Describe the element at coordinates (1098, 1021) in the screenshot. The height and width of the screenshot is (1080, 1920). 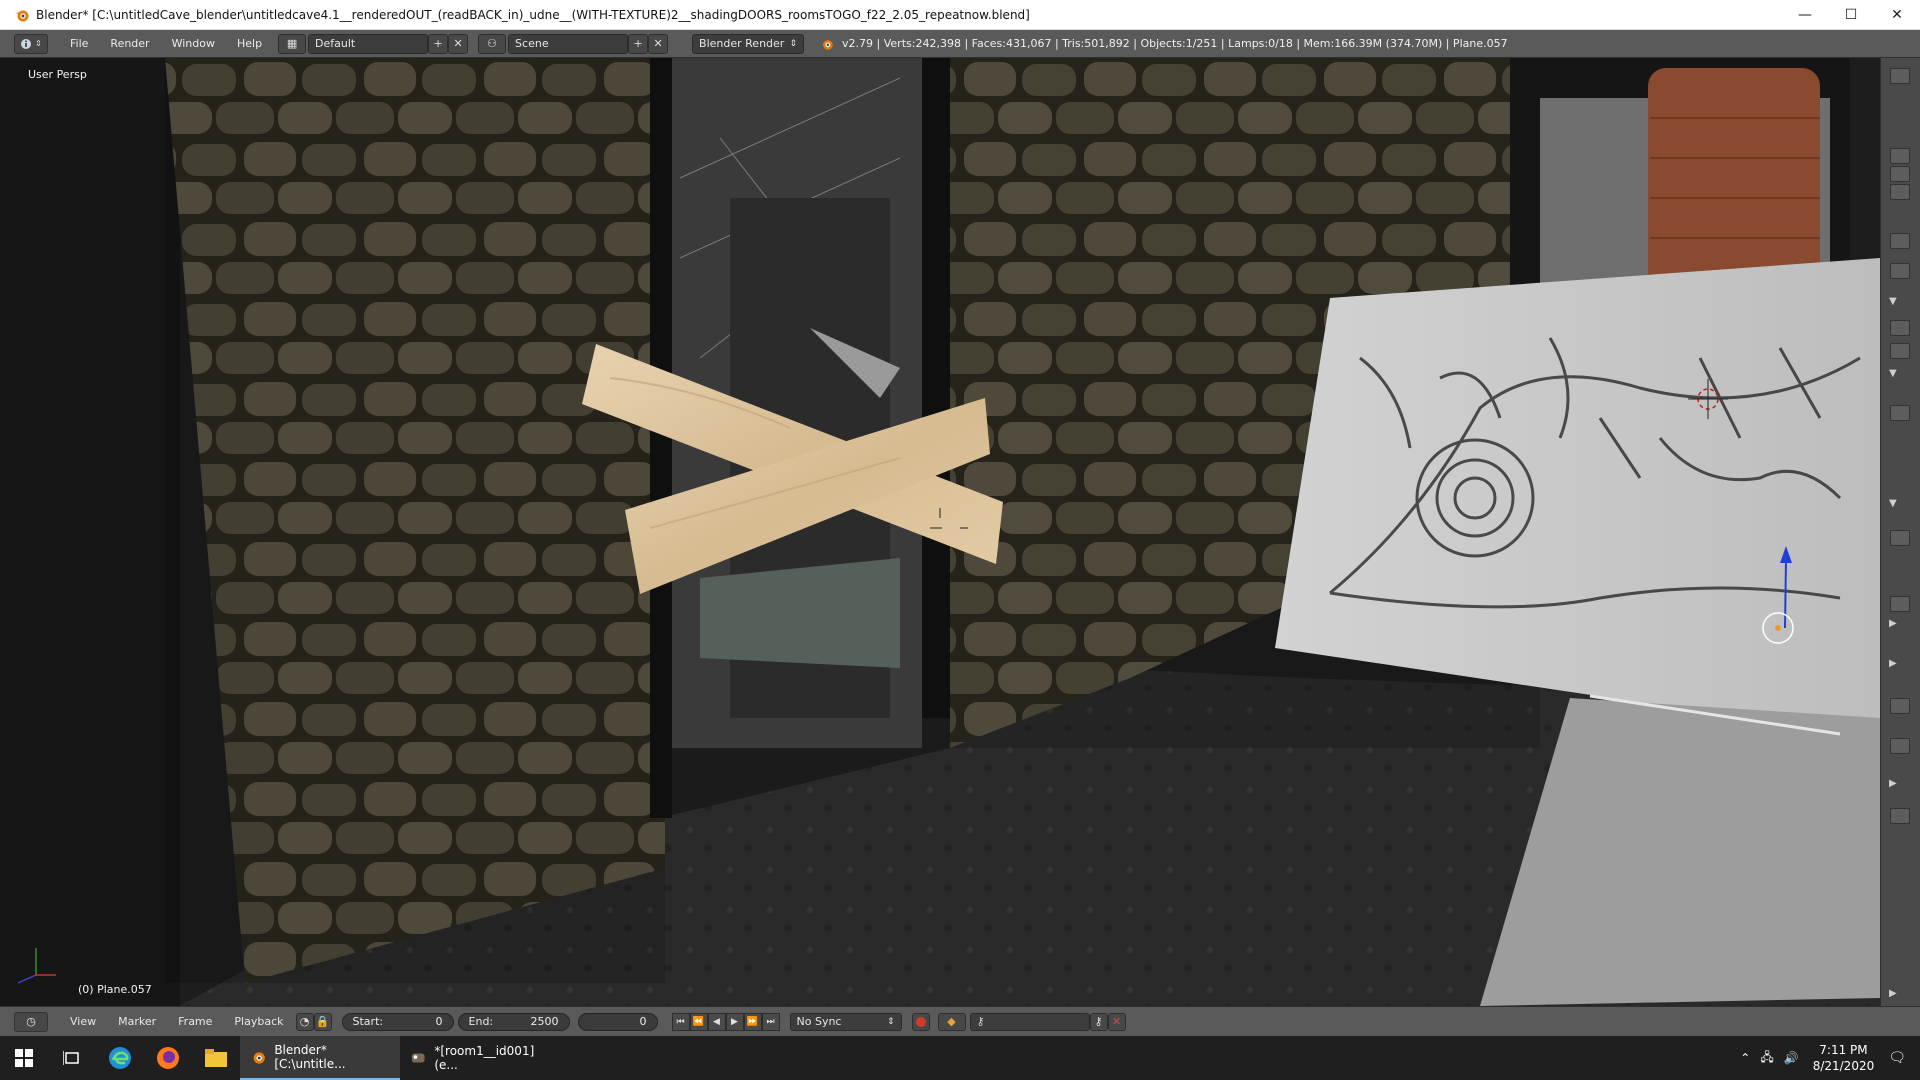
I see `insert-keyframe-icon: ⚷` at that location.